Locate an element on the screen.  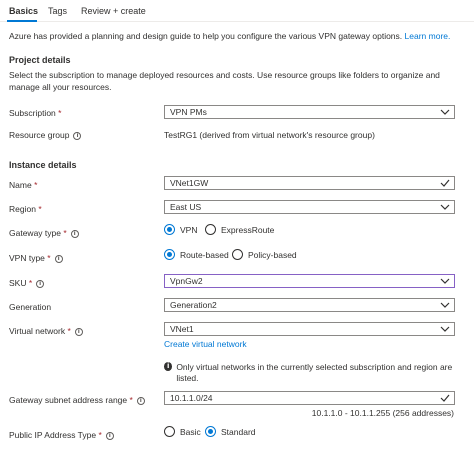
instance-details-title: Instance details is located at coordinates (43, 165).